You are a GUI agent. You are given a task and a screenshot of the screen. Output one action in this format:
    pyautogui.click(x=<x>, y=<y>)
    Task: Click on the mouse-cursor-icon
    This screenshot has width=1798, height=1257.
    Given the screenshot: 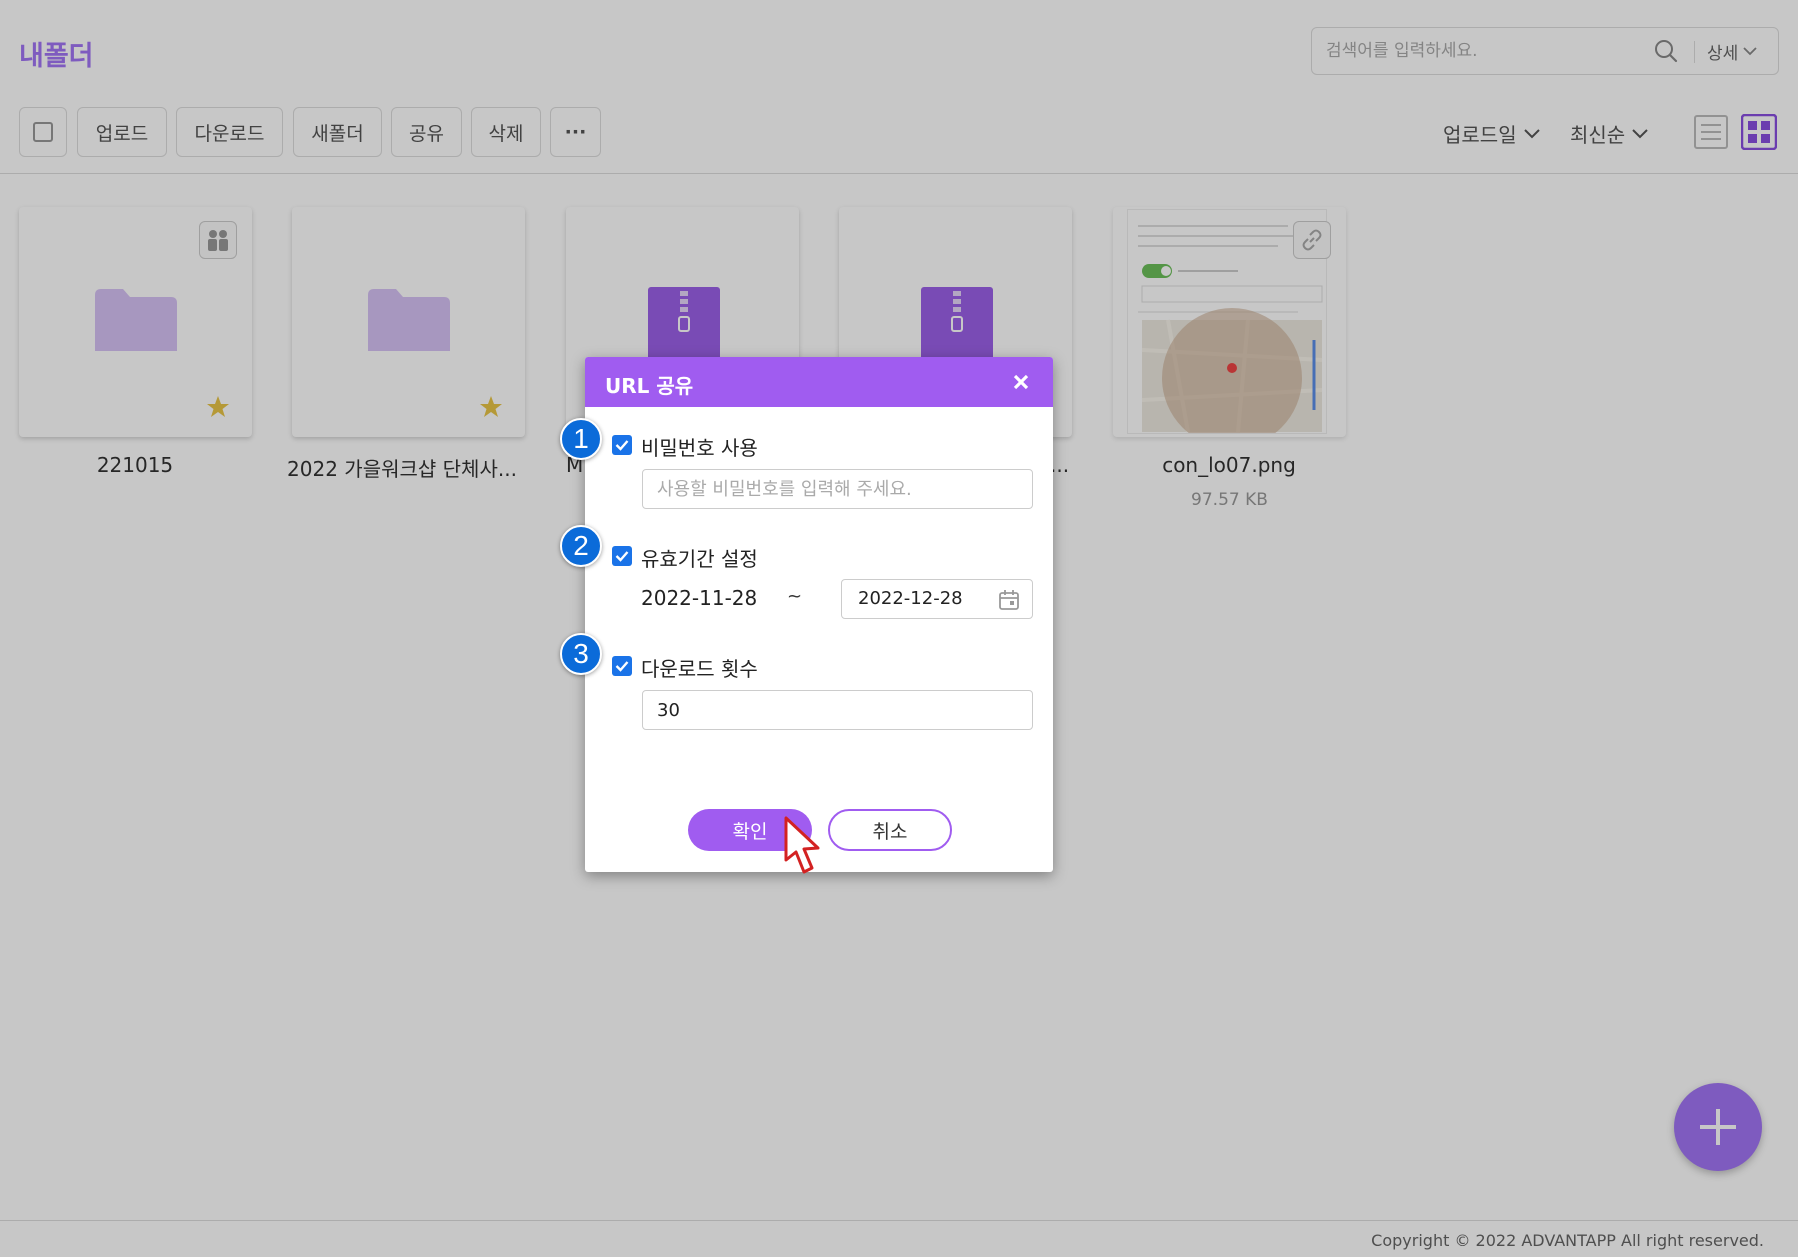 What is the action you would take?
    pyautogui.click(x=802, y=845)
    